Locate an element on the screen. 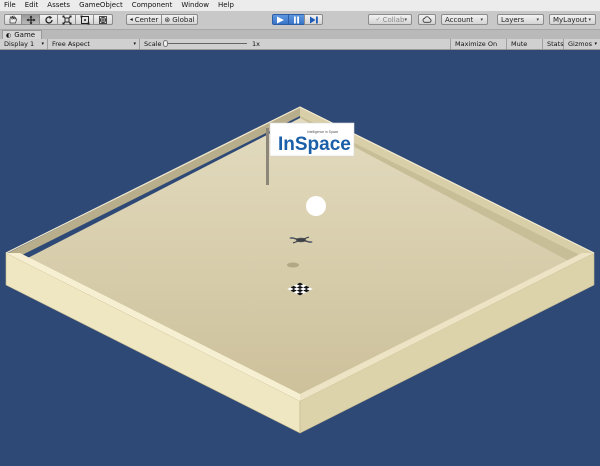 The image size is (600, 466). space-label: Global is located at coordinates (183, 19).